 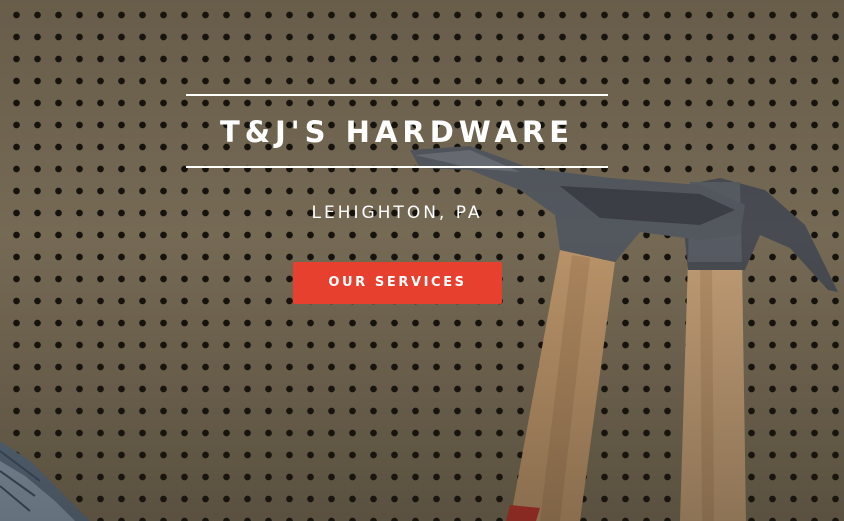 I want to click on our-services-button: OUR SERVICES, so click(x=397, y=283).